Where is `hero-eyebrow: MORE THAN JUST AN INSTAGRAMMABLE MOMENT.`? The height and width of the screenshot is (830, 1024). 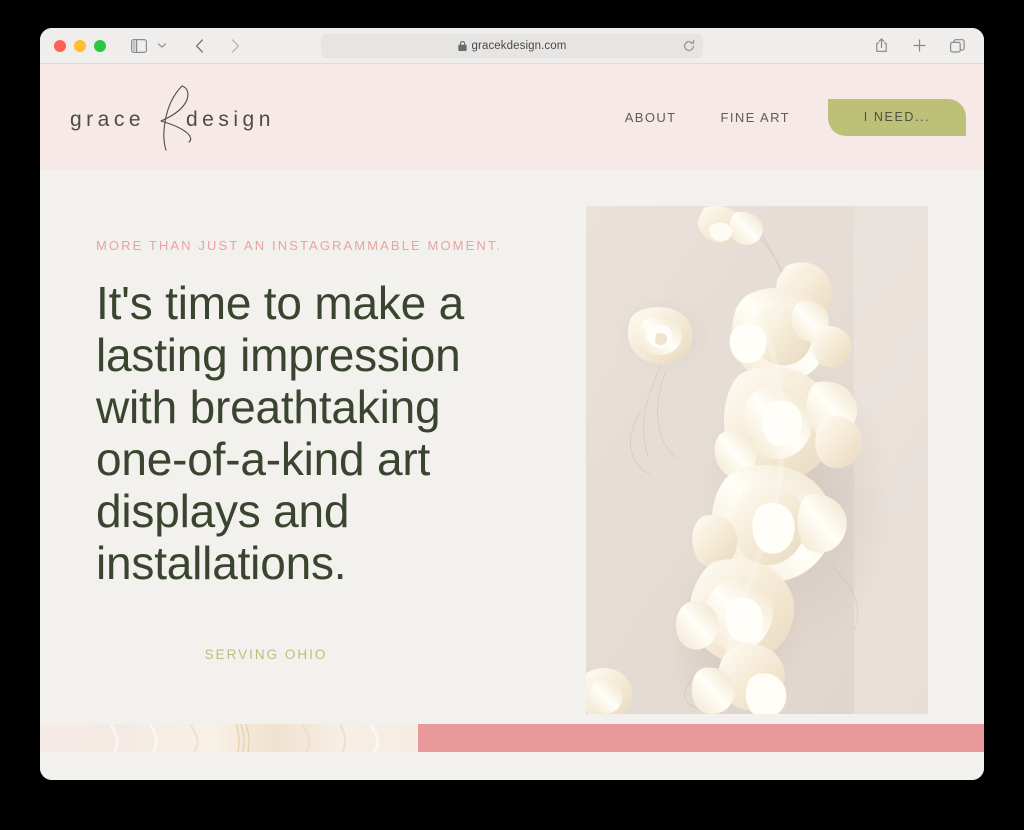 hero-eyebrow: MORE THAN JUST AN INSTAGRAMMABLE MOMENT. is located at coordinates (299, 245).